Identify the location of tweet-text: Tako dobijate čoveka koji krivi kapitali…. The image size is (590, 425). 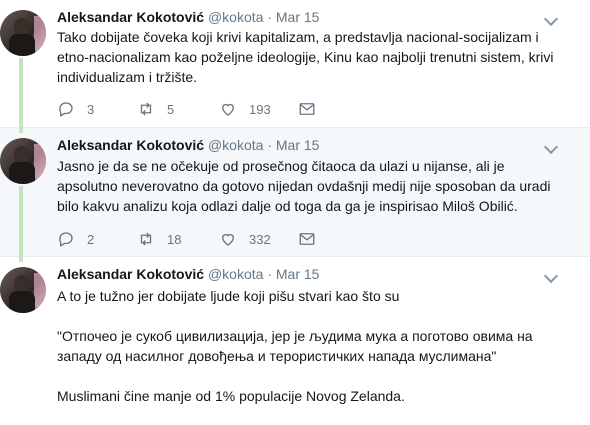
(307, 57).